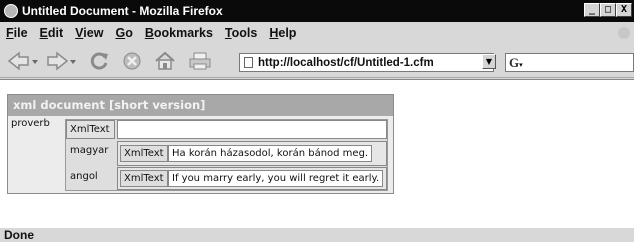 The image size is (634, 242). What do you see at coordinates (200, 105) in the screenshot?
I see `xml-dump-header: xml document [short version]` at bounding box center [200, 105].